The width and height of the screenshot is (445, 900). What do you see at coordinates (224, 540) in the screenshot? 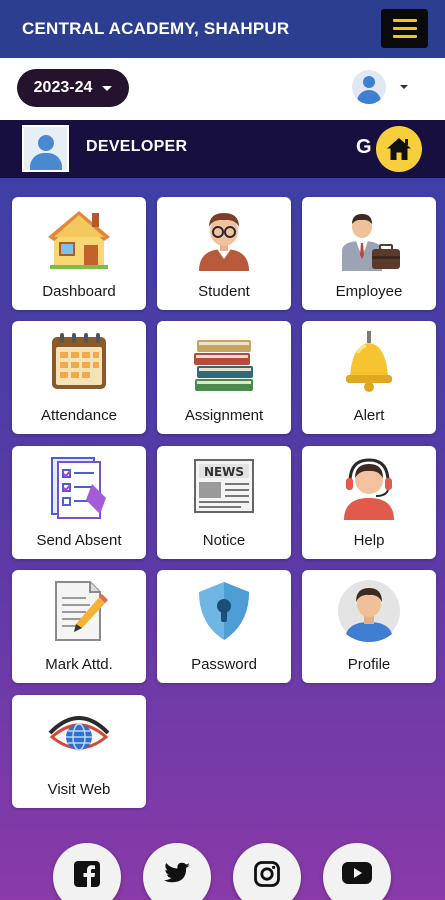
I see `menu-tile-label: Notice` at bounding box center [224, 540].